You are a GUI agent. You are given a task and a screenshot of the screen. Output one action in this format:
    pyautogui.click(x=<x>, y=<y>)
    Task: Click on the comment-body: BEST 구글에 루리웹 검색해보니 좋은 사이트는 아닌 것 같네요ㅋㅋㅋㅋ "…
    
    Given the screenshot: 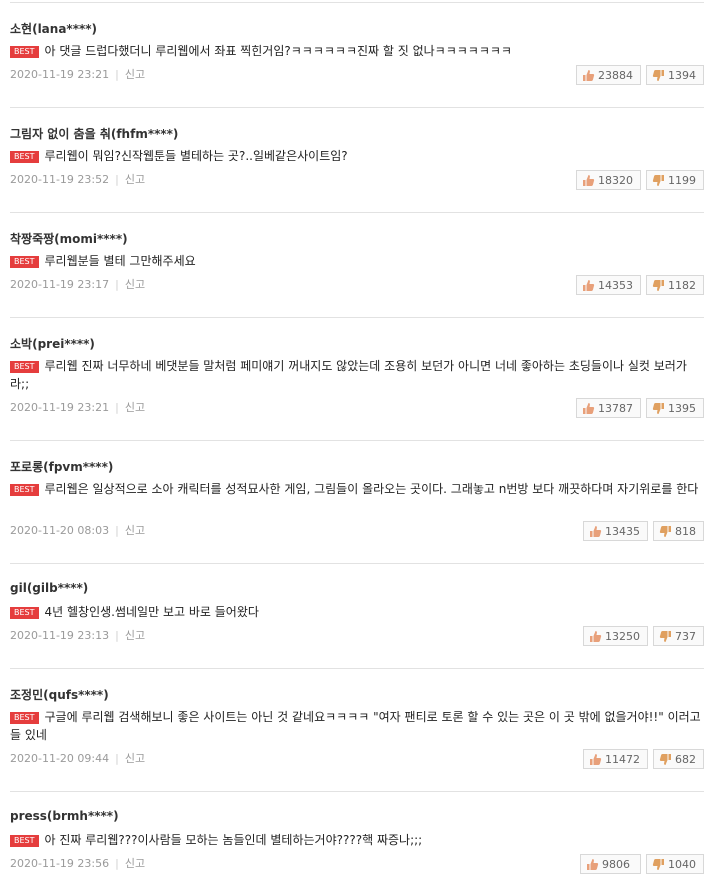 What is the action you would take?
    pyautogui.click(x=357, y=726)
    